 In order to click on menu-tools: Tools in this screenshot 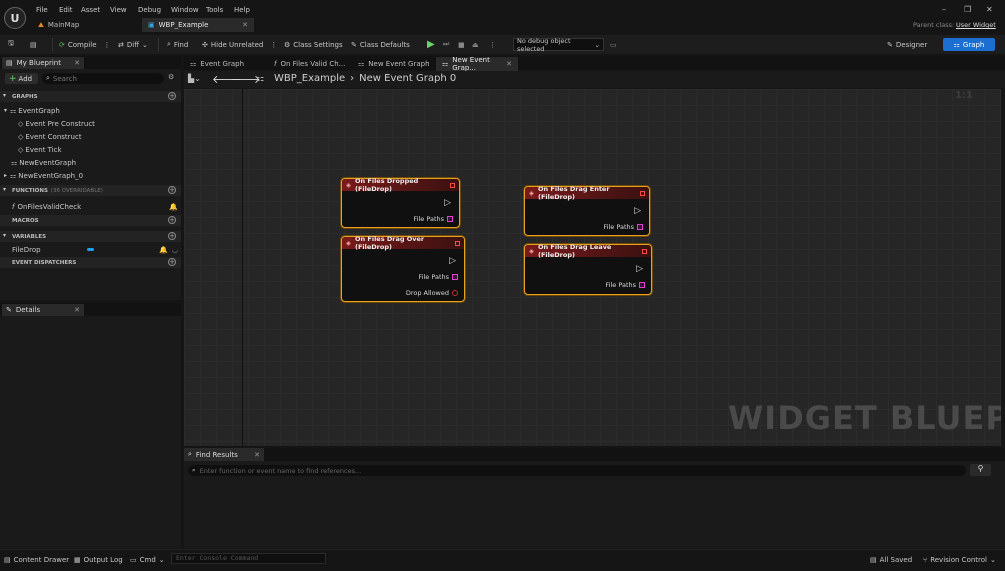, I will do `click(214, 11)`.